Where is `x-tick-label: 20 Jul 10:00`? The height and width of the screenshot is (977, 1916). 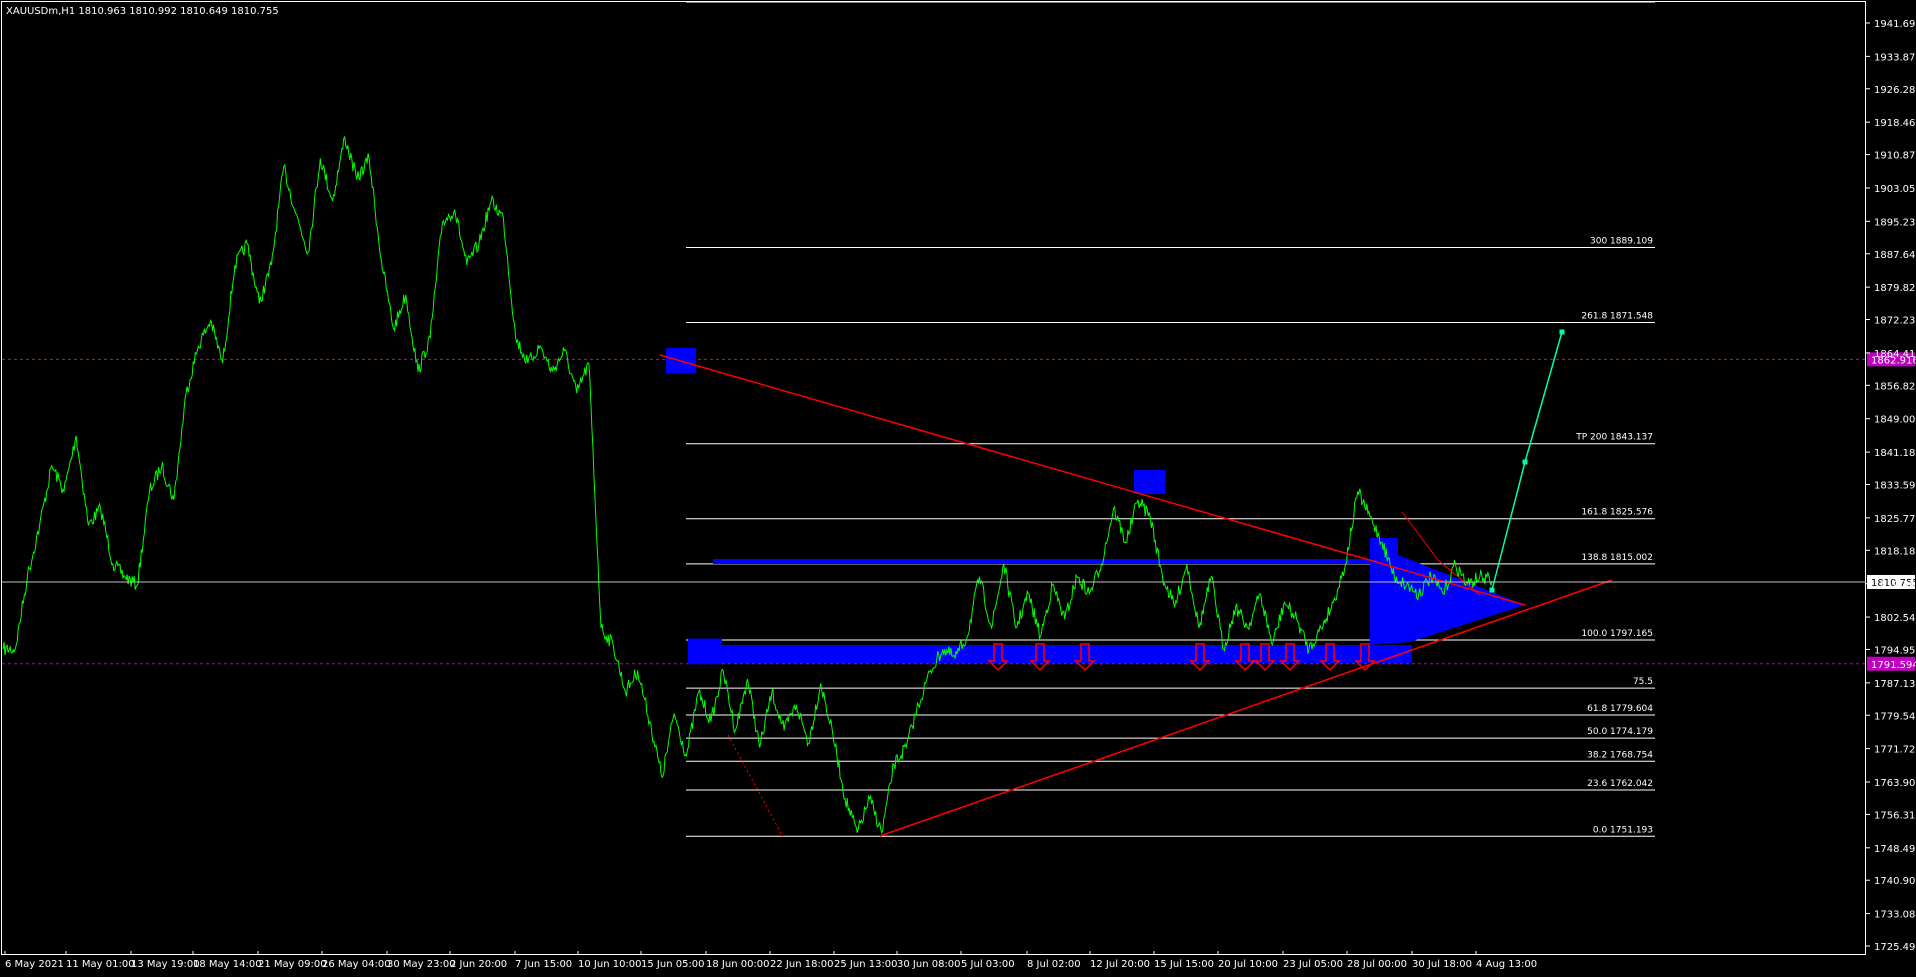 x-tick-label: 20 Jul 10:00 is located at coordinates (1248, 964).